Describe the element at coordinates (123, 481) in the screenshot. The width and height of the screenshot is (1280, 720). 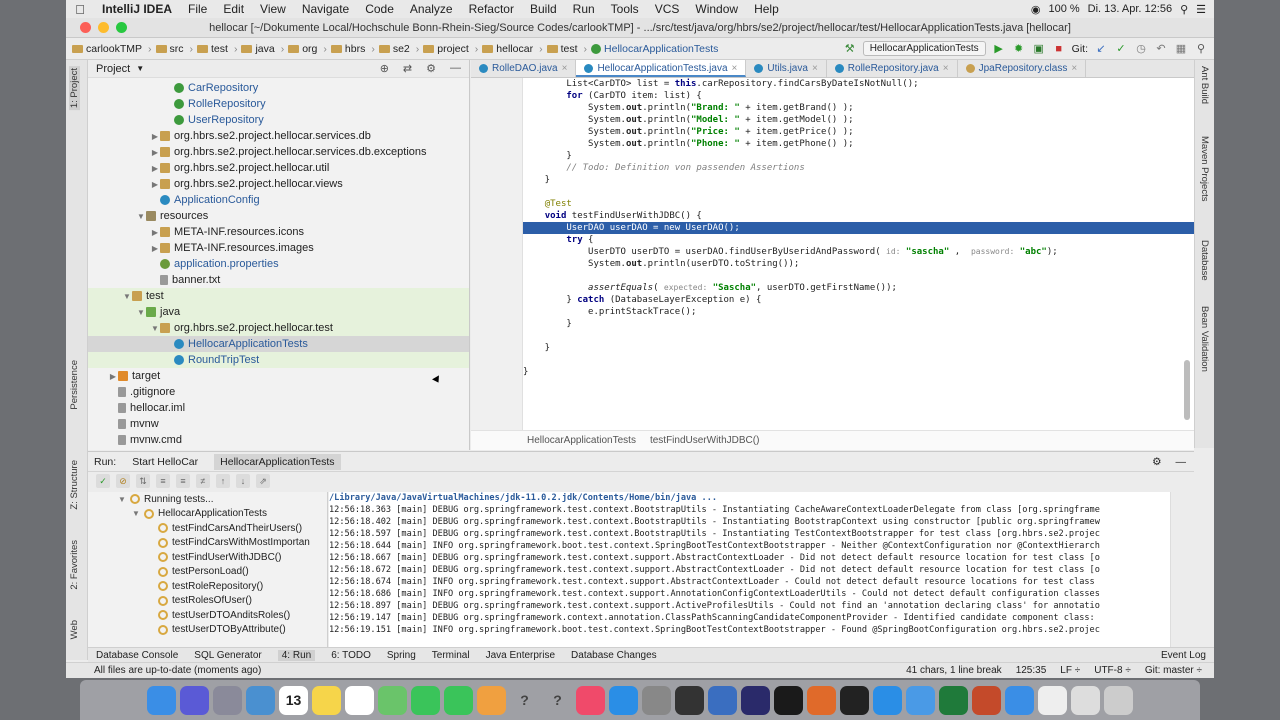
I see `show-ignored-icon: ⊘` at that location.